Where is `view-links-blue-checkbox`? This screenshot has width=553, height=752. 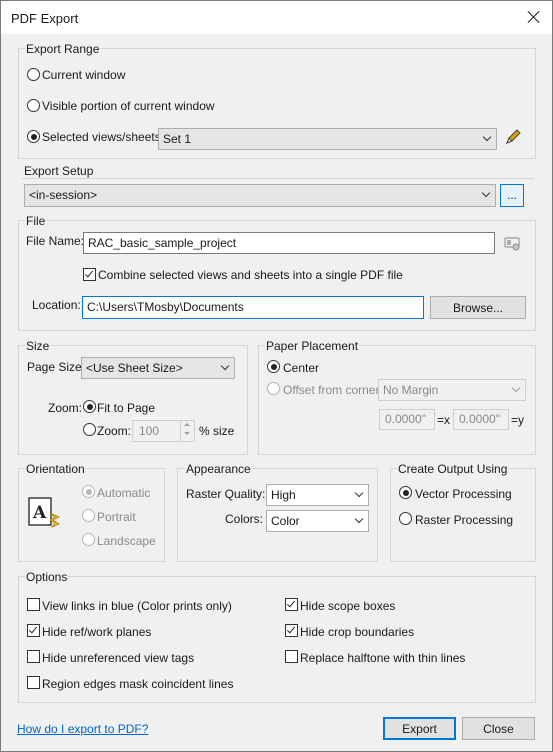 view-links-blue-checkbox is located at coordinates (33, 604).